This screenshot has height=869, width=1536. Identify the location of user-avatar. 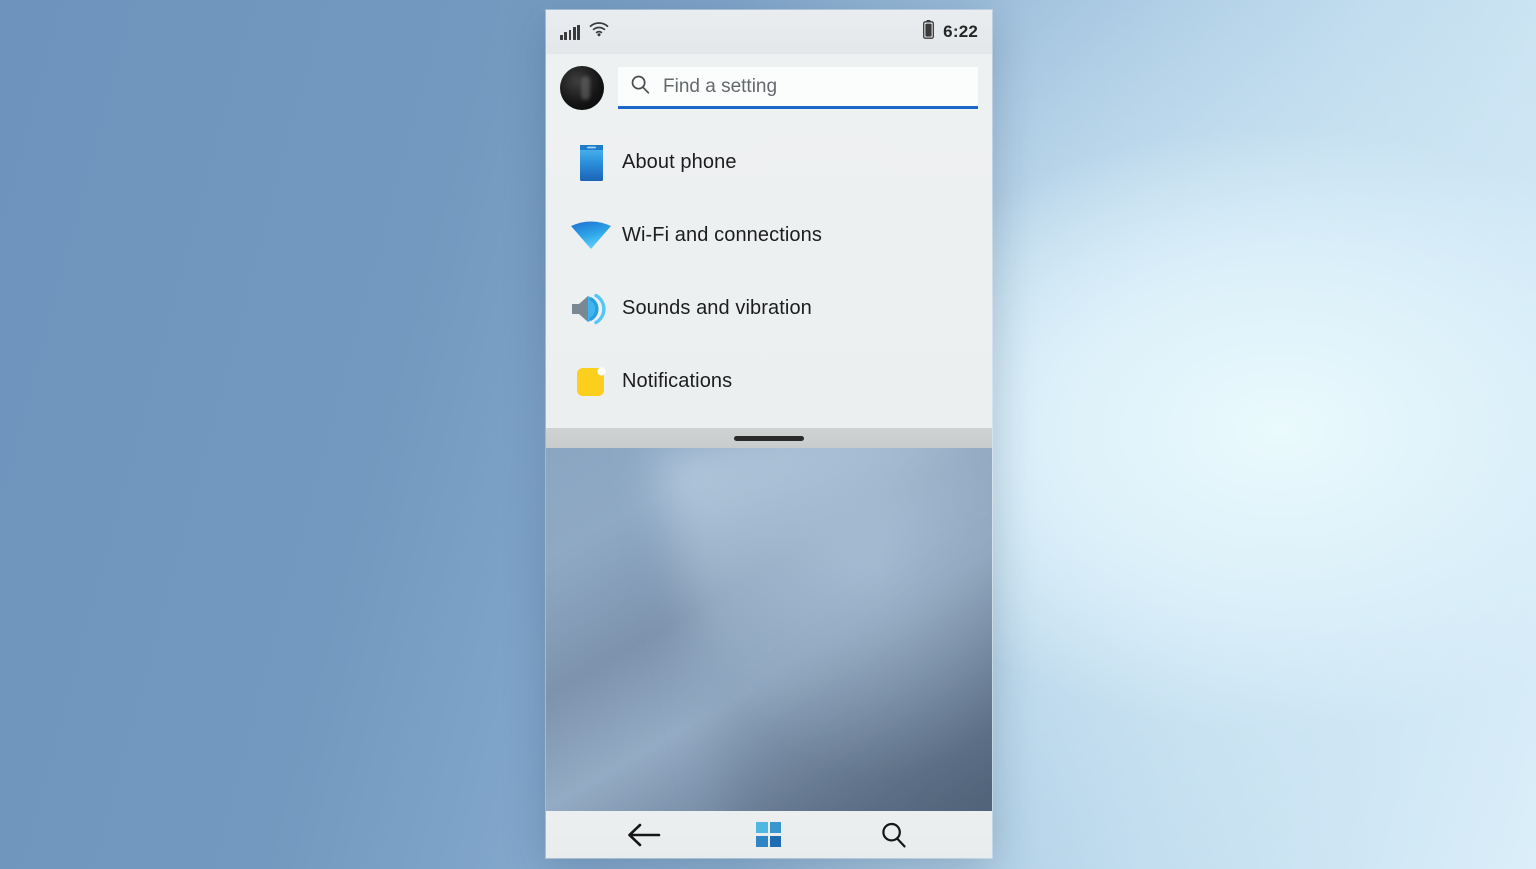
(582, 88).